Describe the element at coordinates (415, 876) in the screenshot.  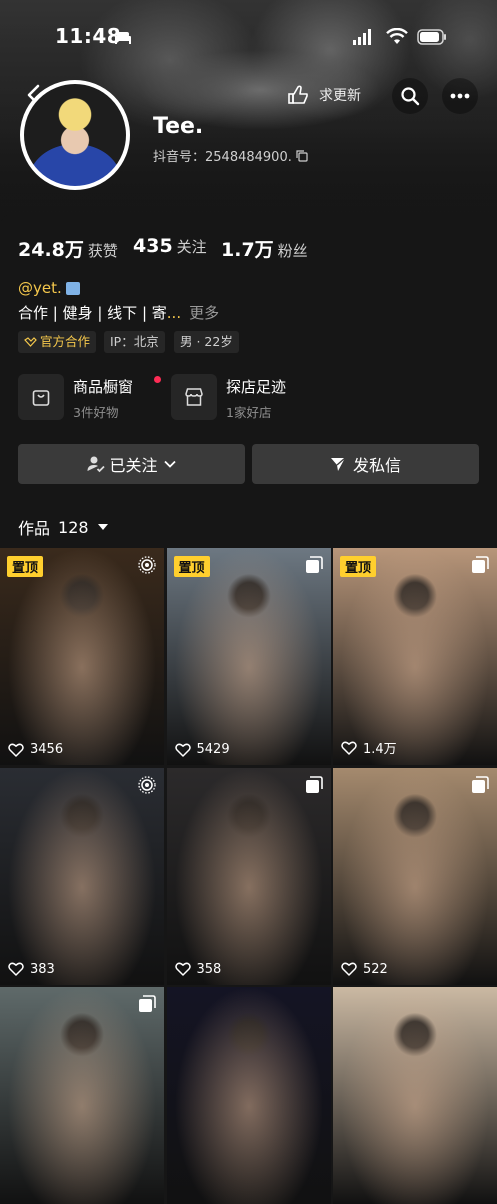
I see `video-thumbnail: 522` at that location.